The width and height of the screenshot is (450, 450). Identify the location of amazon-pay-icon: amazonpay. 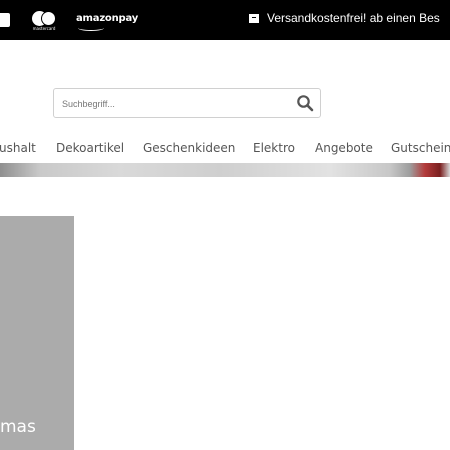
(107, 22).